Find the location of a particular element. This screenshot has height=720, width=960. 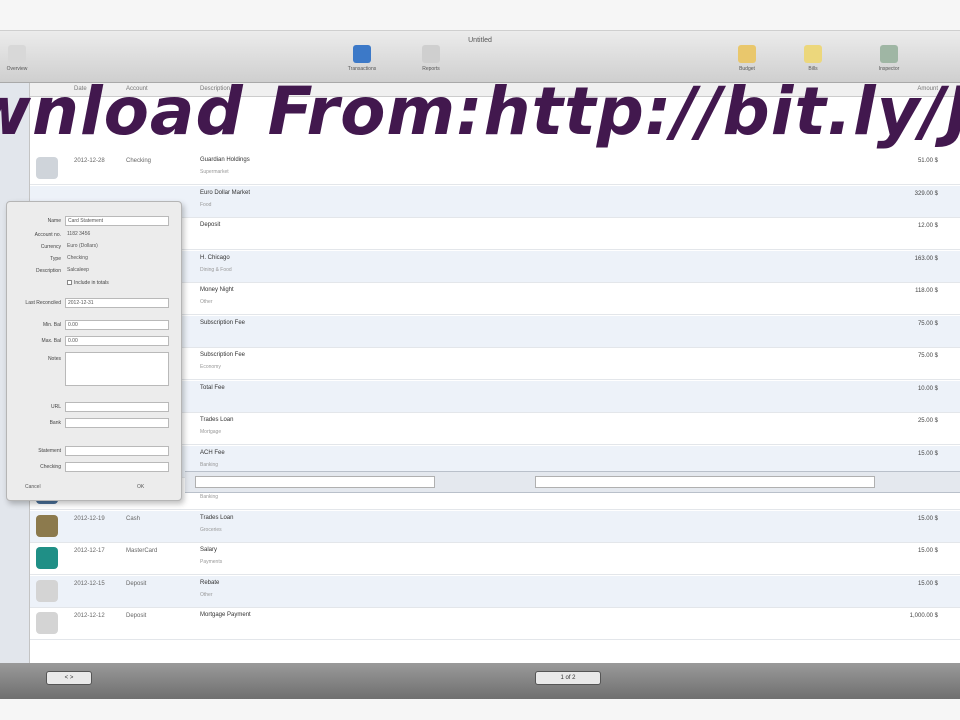

inspector-field: Description Salcaleep is located at coordinates (95, 272).